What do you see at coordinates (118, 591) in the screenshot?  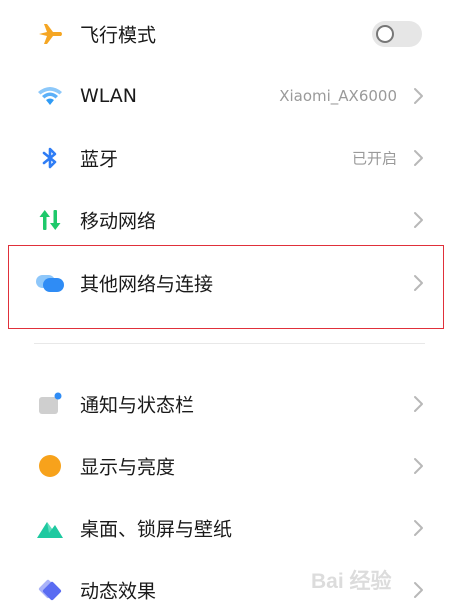 I see `effects-label: 动态效果` at bounding box center [118, 591].